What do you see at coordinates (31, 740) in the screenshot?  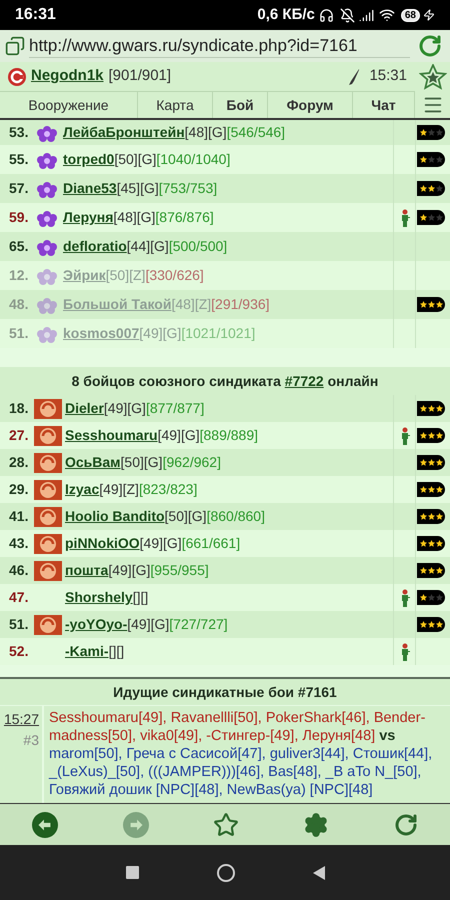 I see `battle-number: #3` at bounding box center [31, 740].